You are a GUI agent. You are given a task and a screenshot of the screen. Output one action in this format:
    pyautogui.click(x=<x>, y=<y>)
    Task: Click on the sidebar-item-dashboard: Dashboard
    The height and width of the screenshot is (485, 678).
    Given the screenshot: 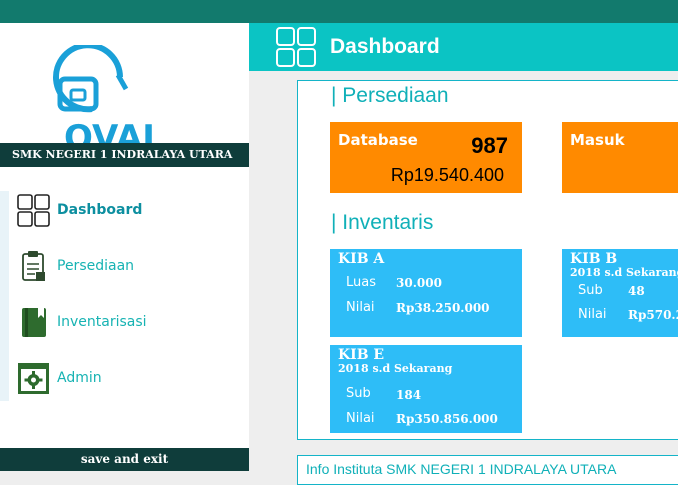 What is the action you would take?
    pyautogui.click(x=127, y=210)
    